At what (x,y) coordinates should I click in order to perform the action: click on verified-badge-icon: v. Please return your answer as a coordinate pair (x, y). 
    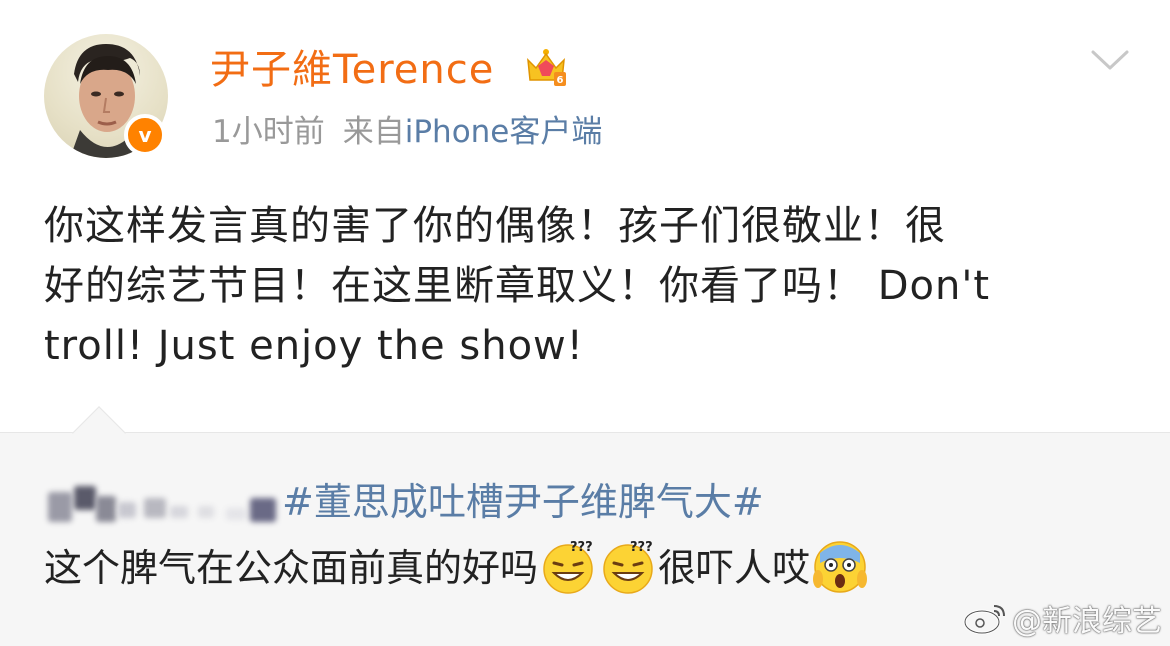
    Looking at the image, I should click on (145, 135).